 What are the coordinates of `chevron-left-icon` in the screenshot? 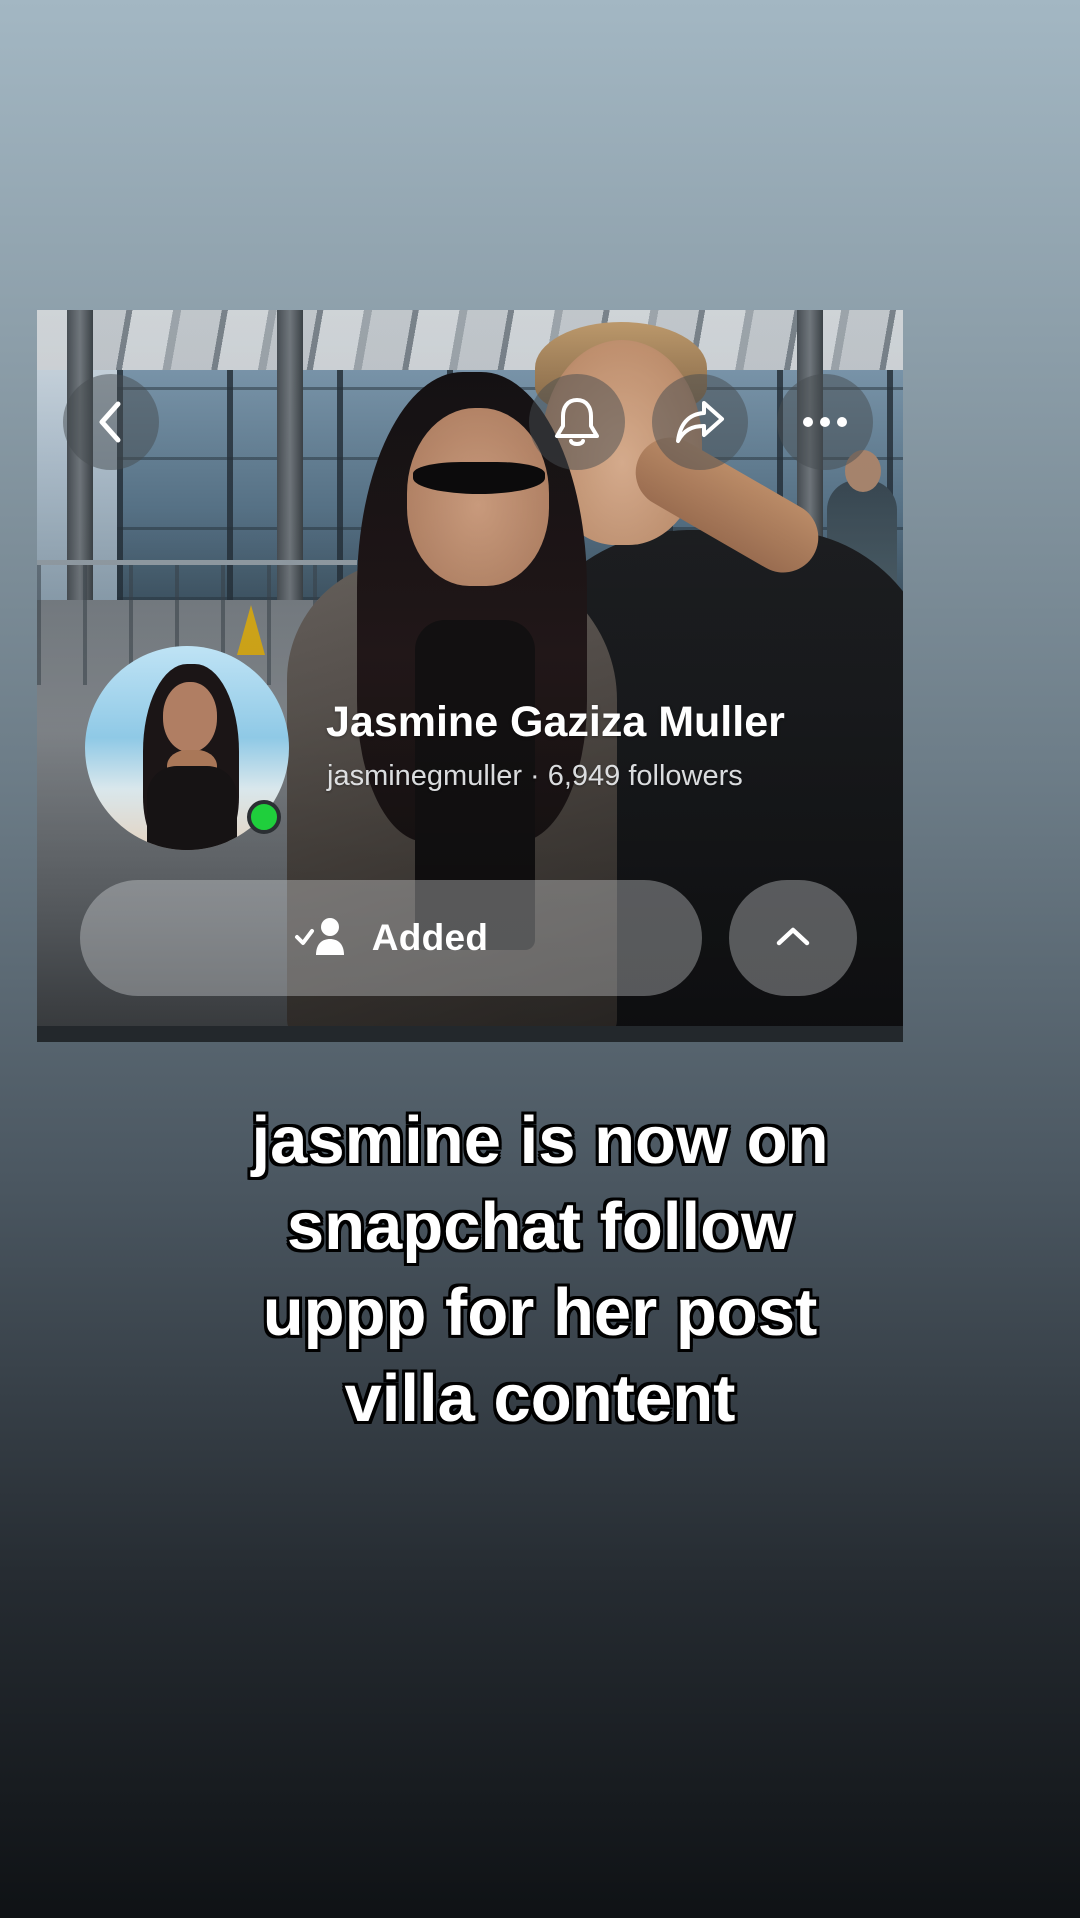 It's located at (111, 422).